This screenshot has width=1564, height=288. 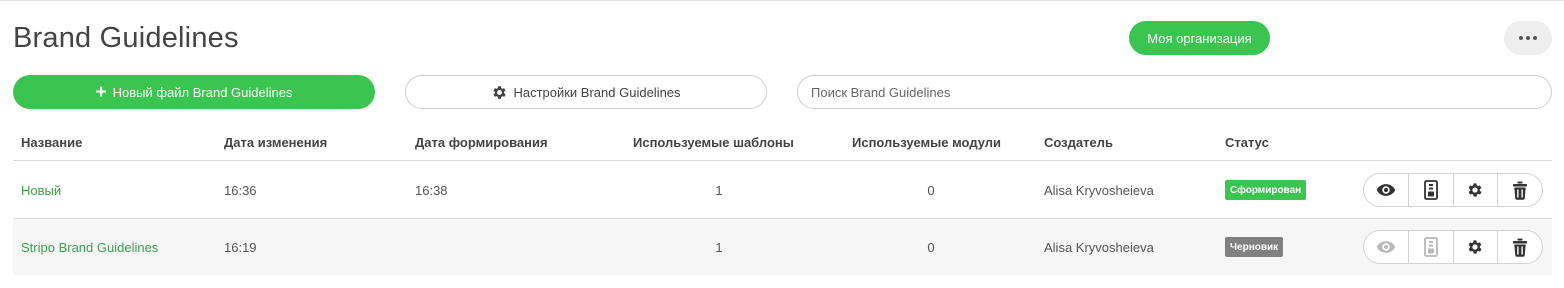 What do you see at coordinates (782, 160) in the screenshot?
I see `header-divider` at bounding box center [782, 160].